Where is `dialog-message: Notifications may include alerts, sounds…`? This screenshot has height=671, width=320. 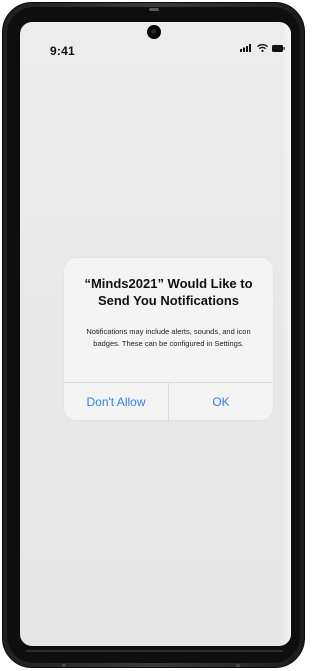 dialog-message: Notifications may include alerts, sounds… is located at coordinates (168, 337).